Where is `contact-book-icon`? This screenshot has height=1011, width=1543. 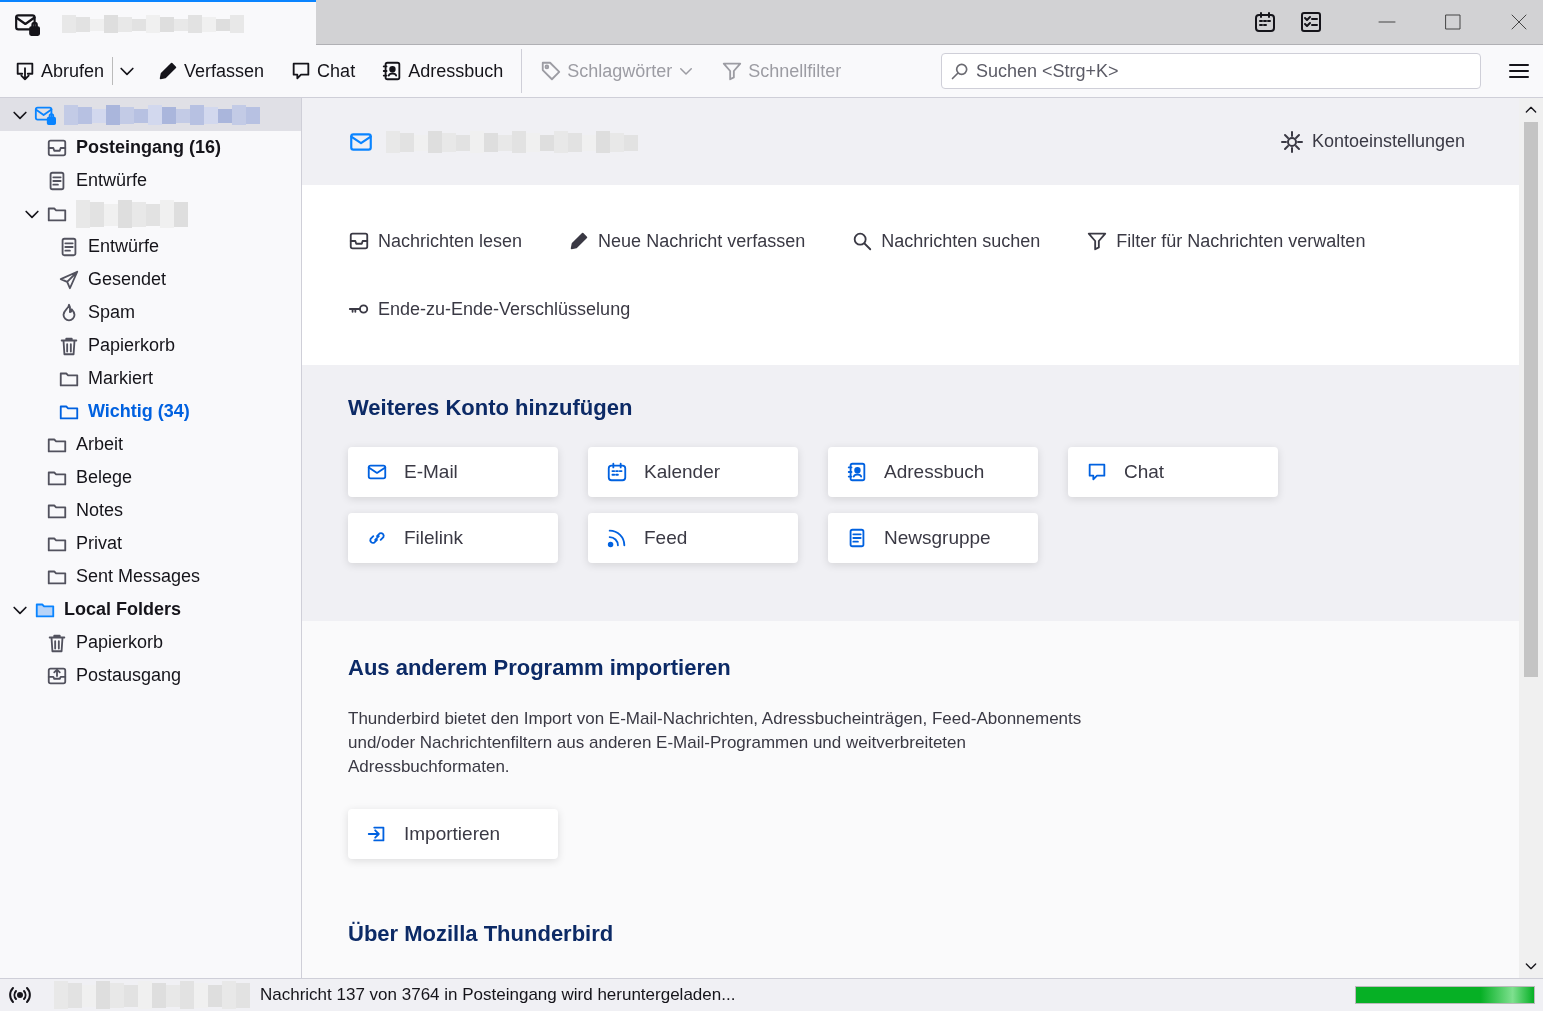 contact-book-icon is located at coordinates (857, 472).